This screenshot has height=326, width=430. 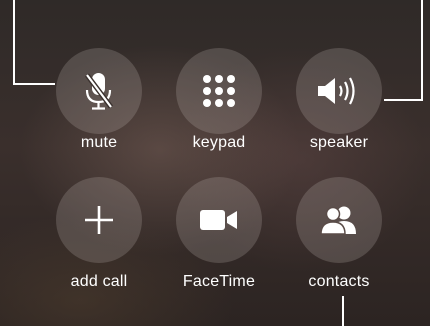 I want to click on facetime-button, so click(x=219, y=220).